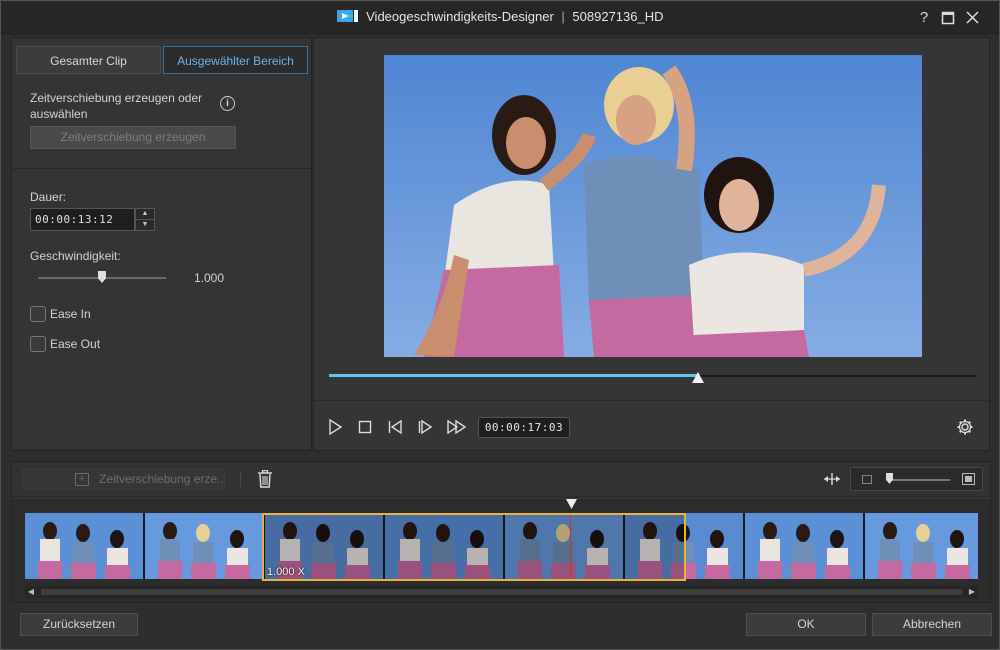 The width and height of the screenshot is (1000, 650). Describe the element at coordinates (38, 344) in the screenshot. I see `ease-out-checkbox` at that location.